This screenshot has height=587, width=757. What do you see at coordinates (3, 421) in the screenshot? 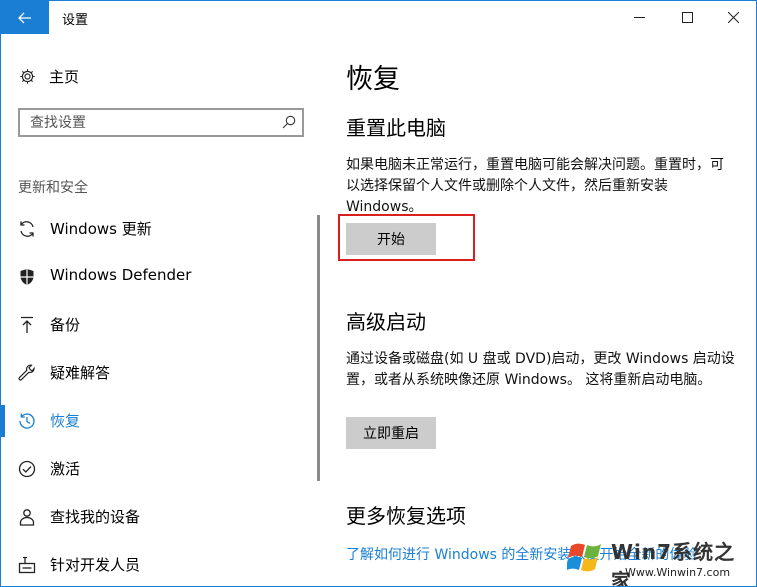
I see `active-indicator` at bounding box center [3, 421].